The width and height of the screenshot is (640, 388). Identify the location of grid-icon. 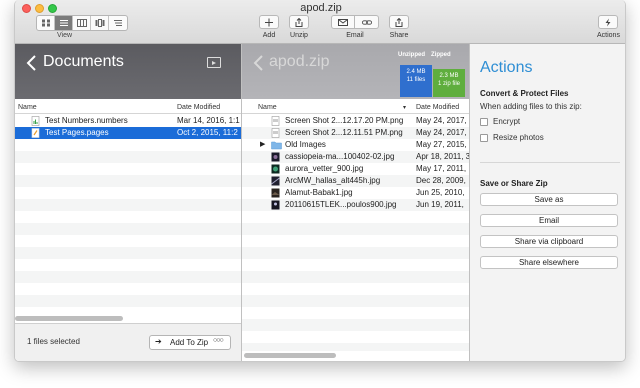
(45, 23).